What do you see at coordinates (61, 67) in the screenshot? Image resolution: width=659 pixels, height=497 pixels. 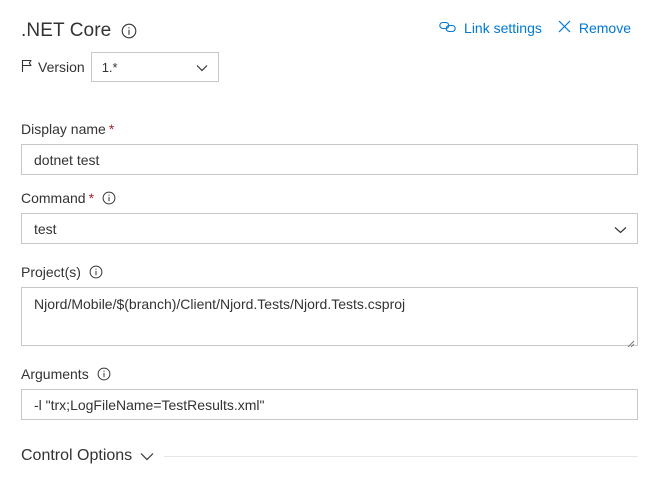 I see `version-label: Version` at bounding box center [61, 67].